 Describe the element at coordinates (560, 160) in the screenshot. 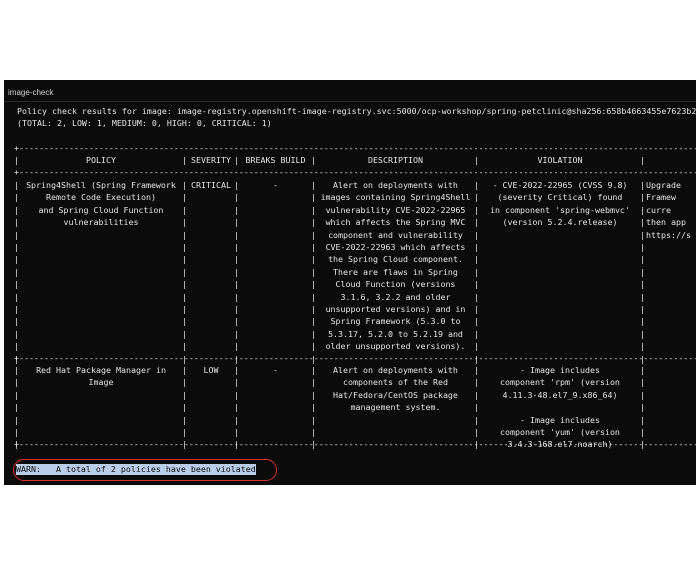

I see `header-violation: VIOLATION` at that location.